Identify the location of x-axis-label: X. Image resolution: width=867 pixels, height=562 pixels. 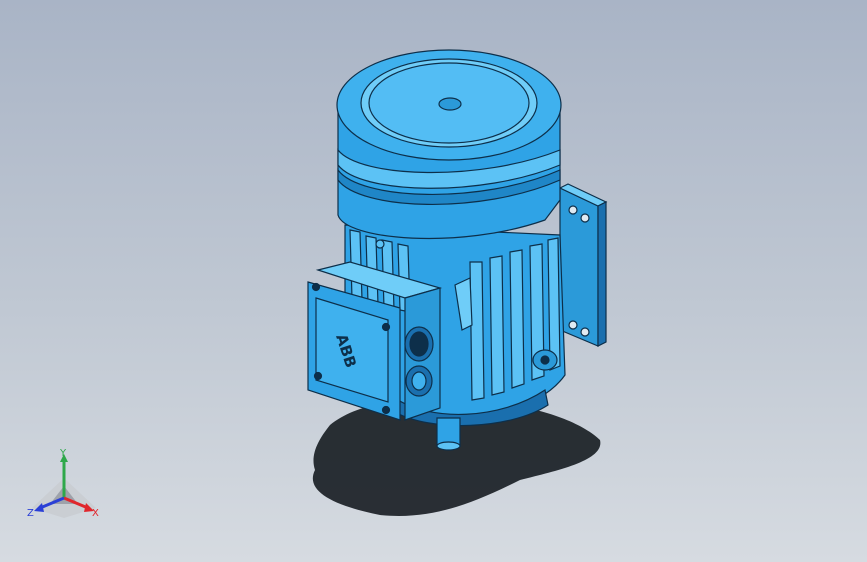
(95, 513).